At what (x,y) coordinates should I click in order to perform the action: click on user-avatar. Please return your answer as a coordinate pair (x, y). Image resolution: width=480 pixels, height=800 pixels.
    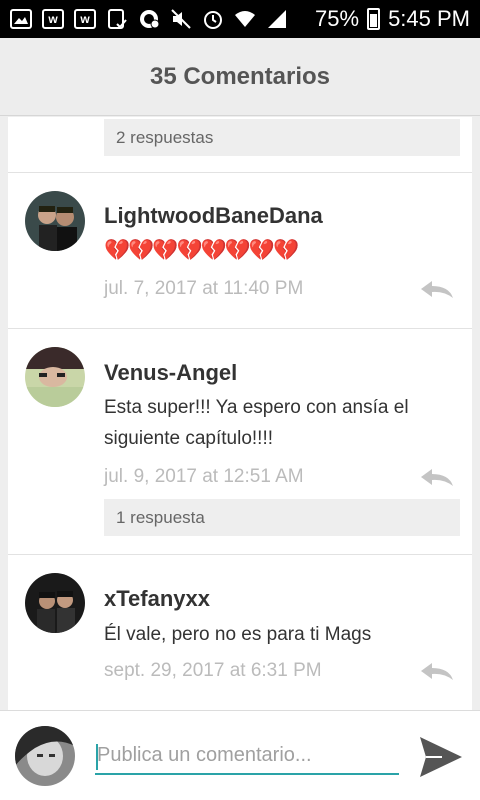
    Looking at the image, I should click on (45, 756).